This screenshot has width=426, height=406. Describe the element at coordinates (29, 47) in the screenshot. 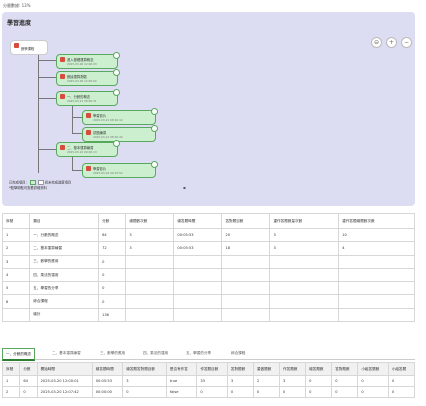

I see `tree-node-root: 數學課程` at that location.